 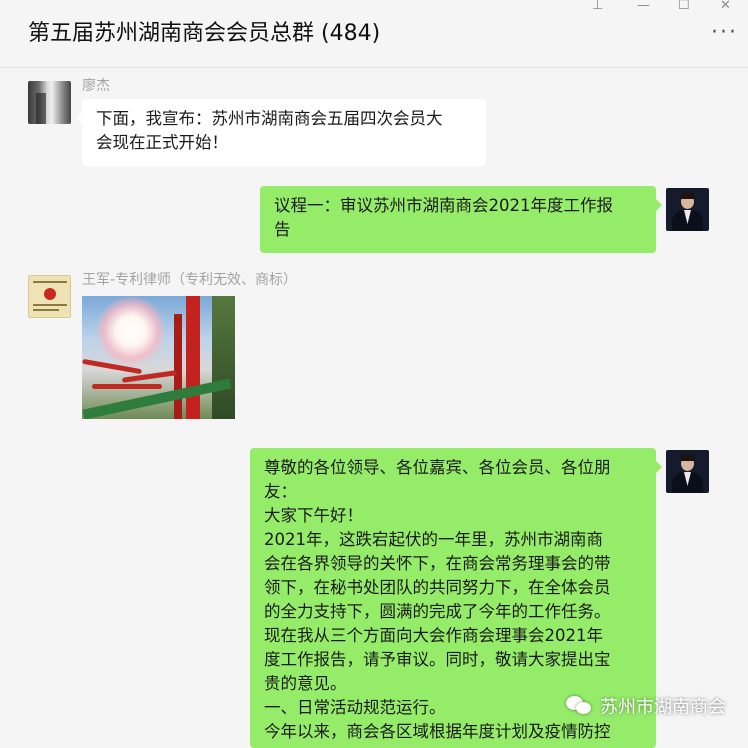 I want to click on chat-title: 第五届苏州湖南商会会员总群 (484), so click(x=204, y=33).